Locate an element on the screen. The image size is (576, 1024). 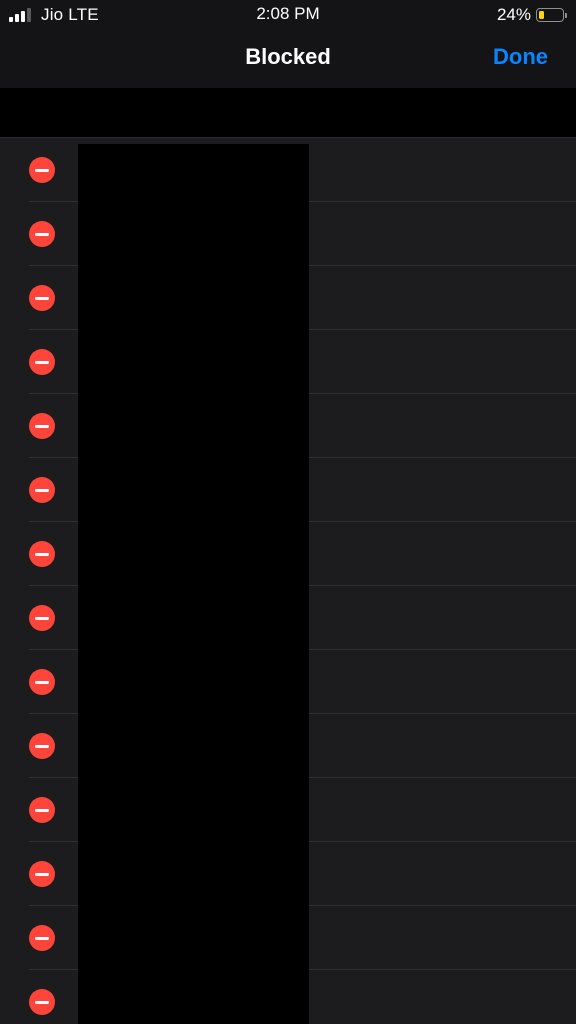
status-right: 24% is located at coordinates (532, 15).